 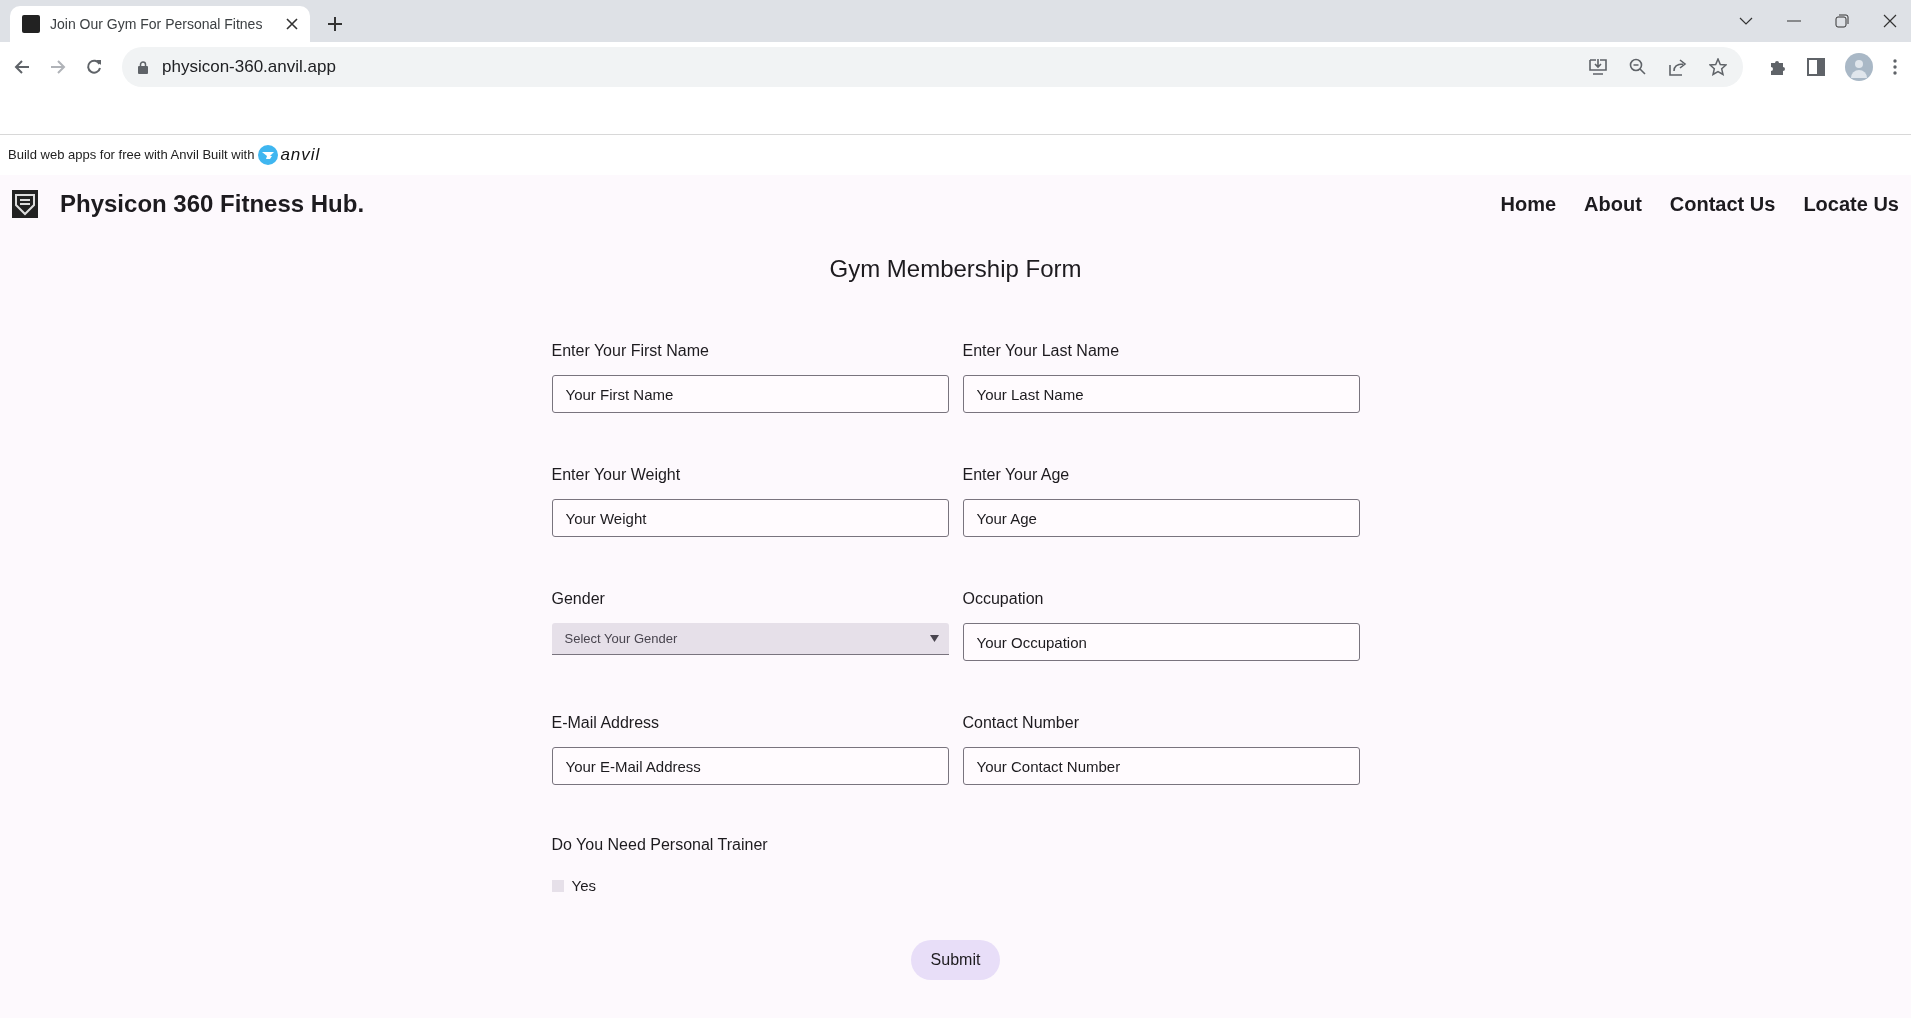 I want to click on checkbox-label: Yes, so click(x=583, y=886).